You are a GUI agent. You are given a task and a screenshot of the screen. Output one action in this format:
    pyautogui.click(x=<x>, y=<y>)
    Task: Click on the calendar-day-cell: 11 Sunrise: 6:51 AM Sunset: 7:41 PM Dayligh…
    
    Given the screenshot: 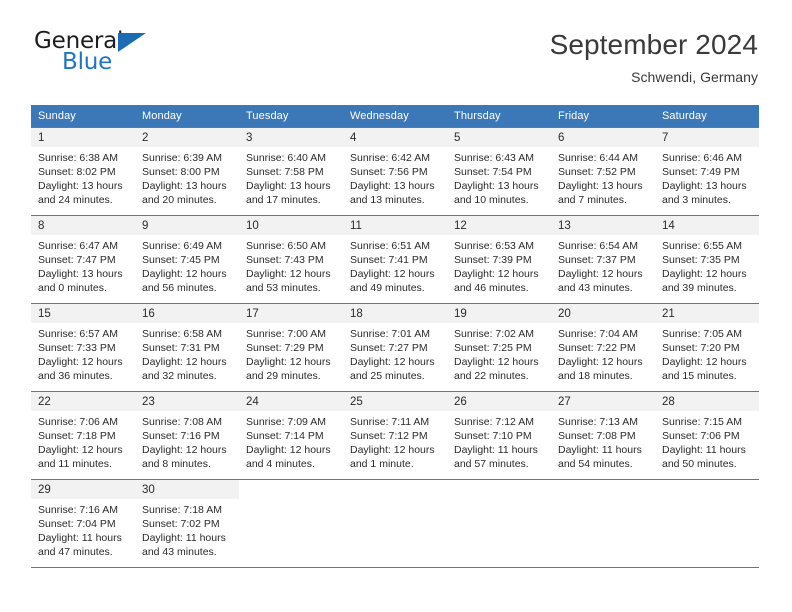 What is the action you would take?
    pyautogui.click(x=395, y=259)
    